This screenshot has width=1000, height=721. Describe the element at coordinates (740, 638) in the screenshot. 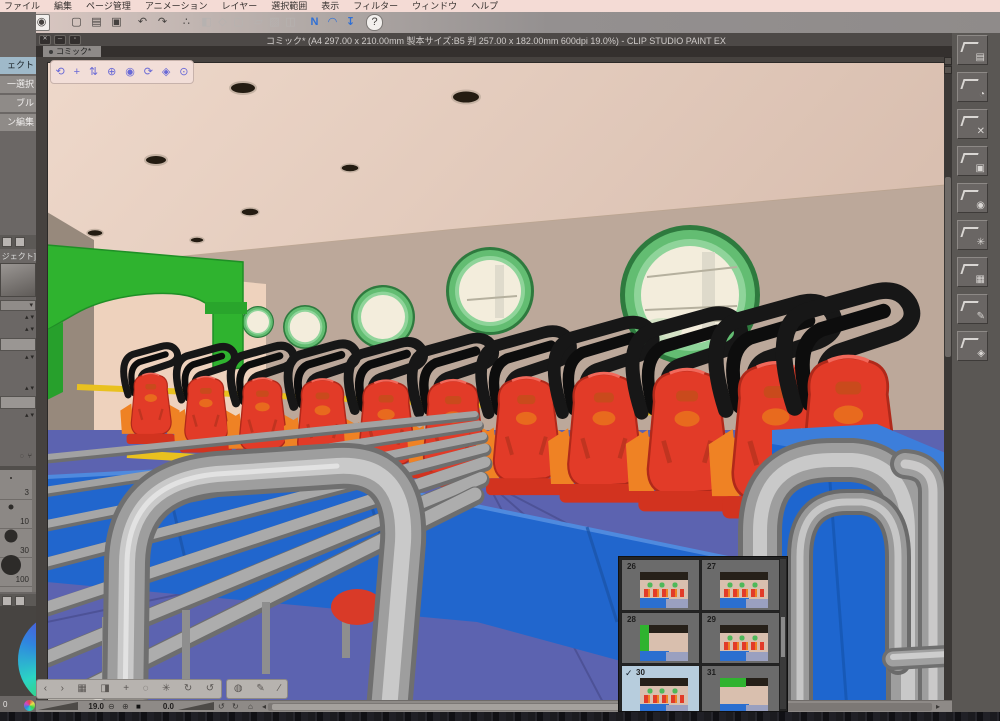

I see `page-thumbnail-29: 29` at that location.